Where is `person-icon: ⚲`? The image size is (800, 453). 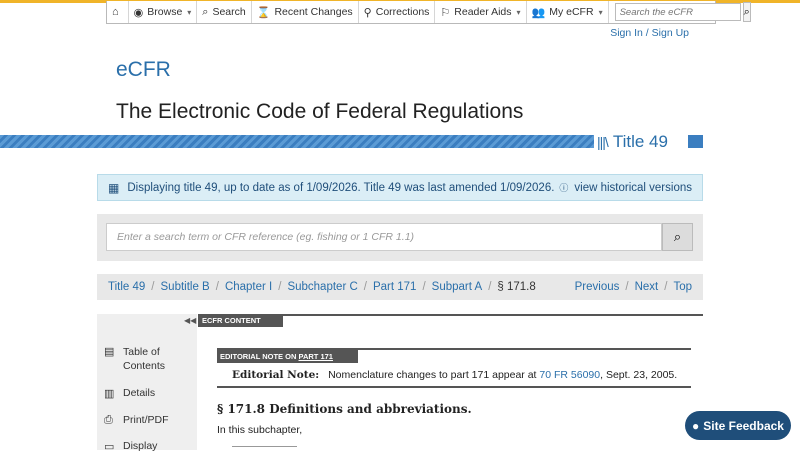 person-icon: ⚲ is located at coordinates (367, 12).